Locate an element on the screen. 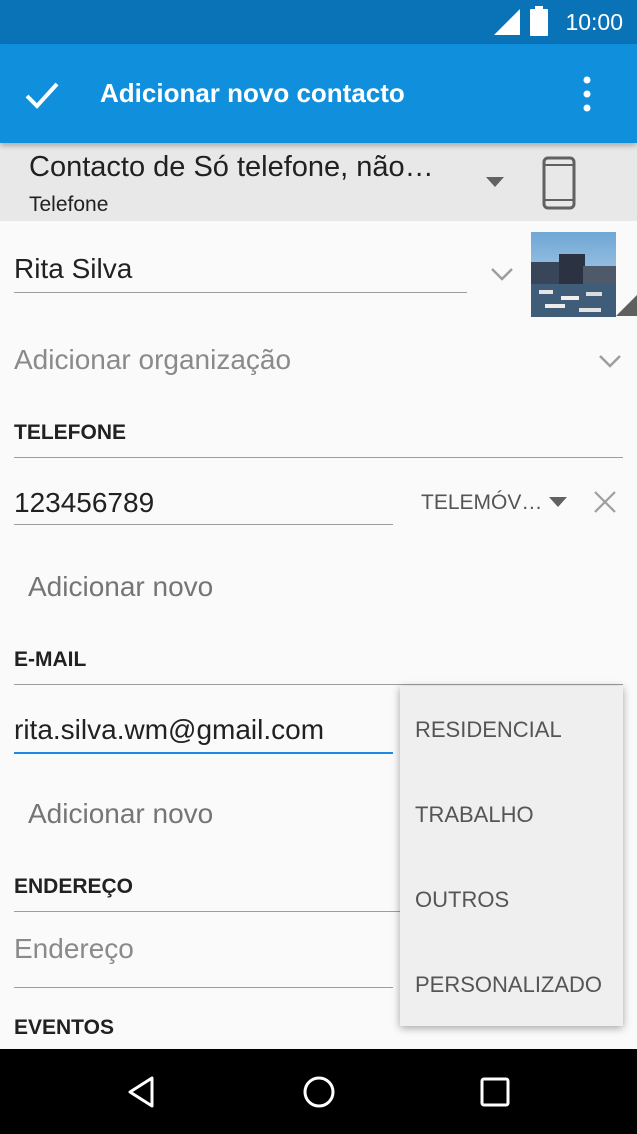 The height and width of the screenshot is (1134, 637). clock: 10:00 is located at coordinates (594, 22).